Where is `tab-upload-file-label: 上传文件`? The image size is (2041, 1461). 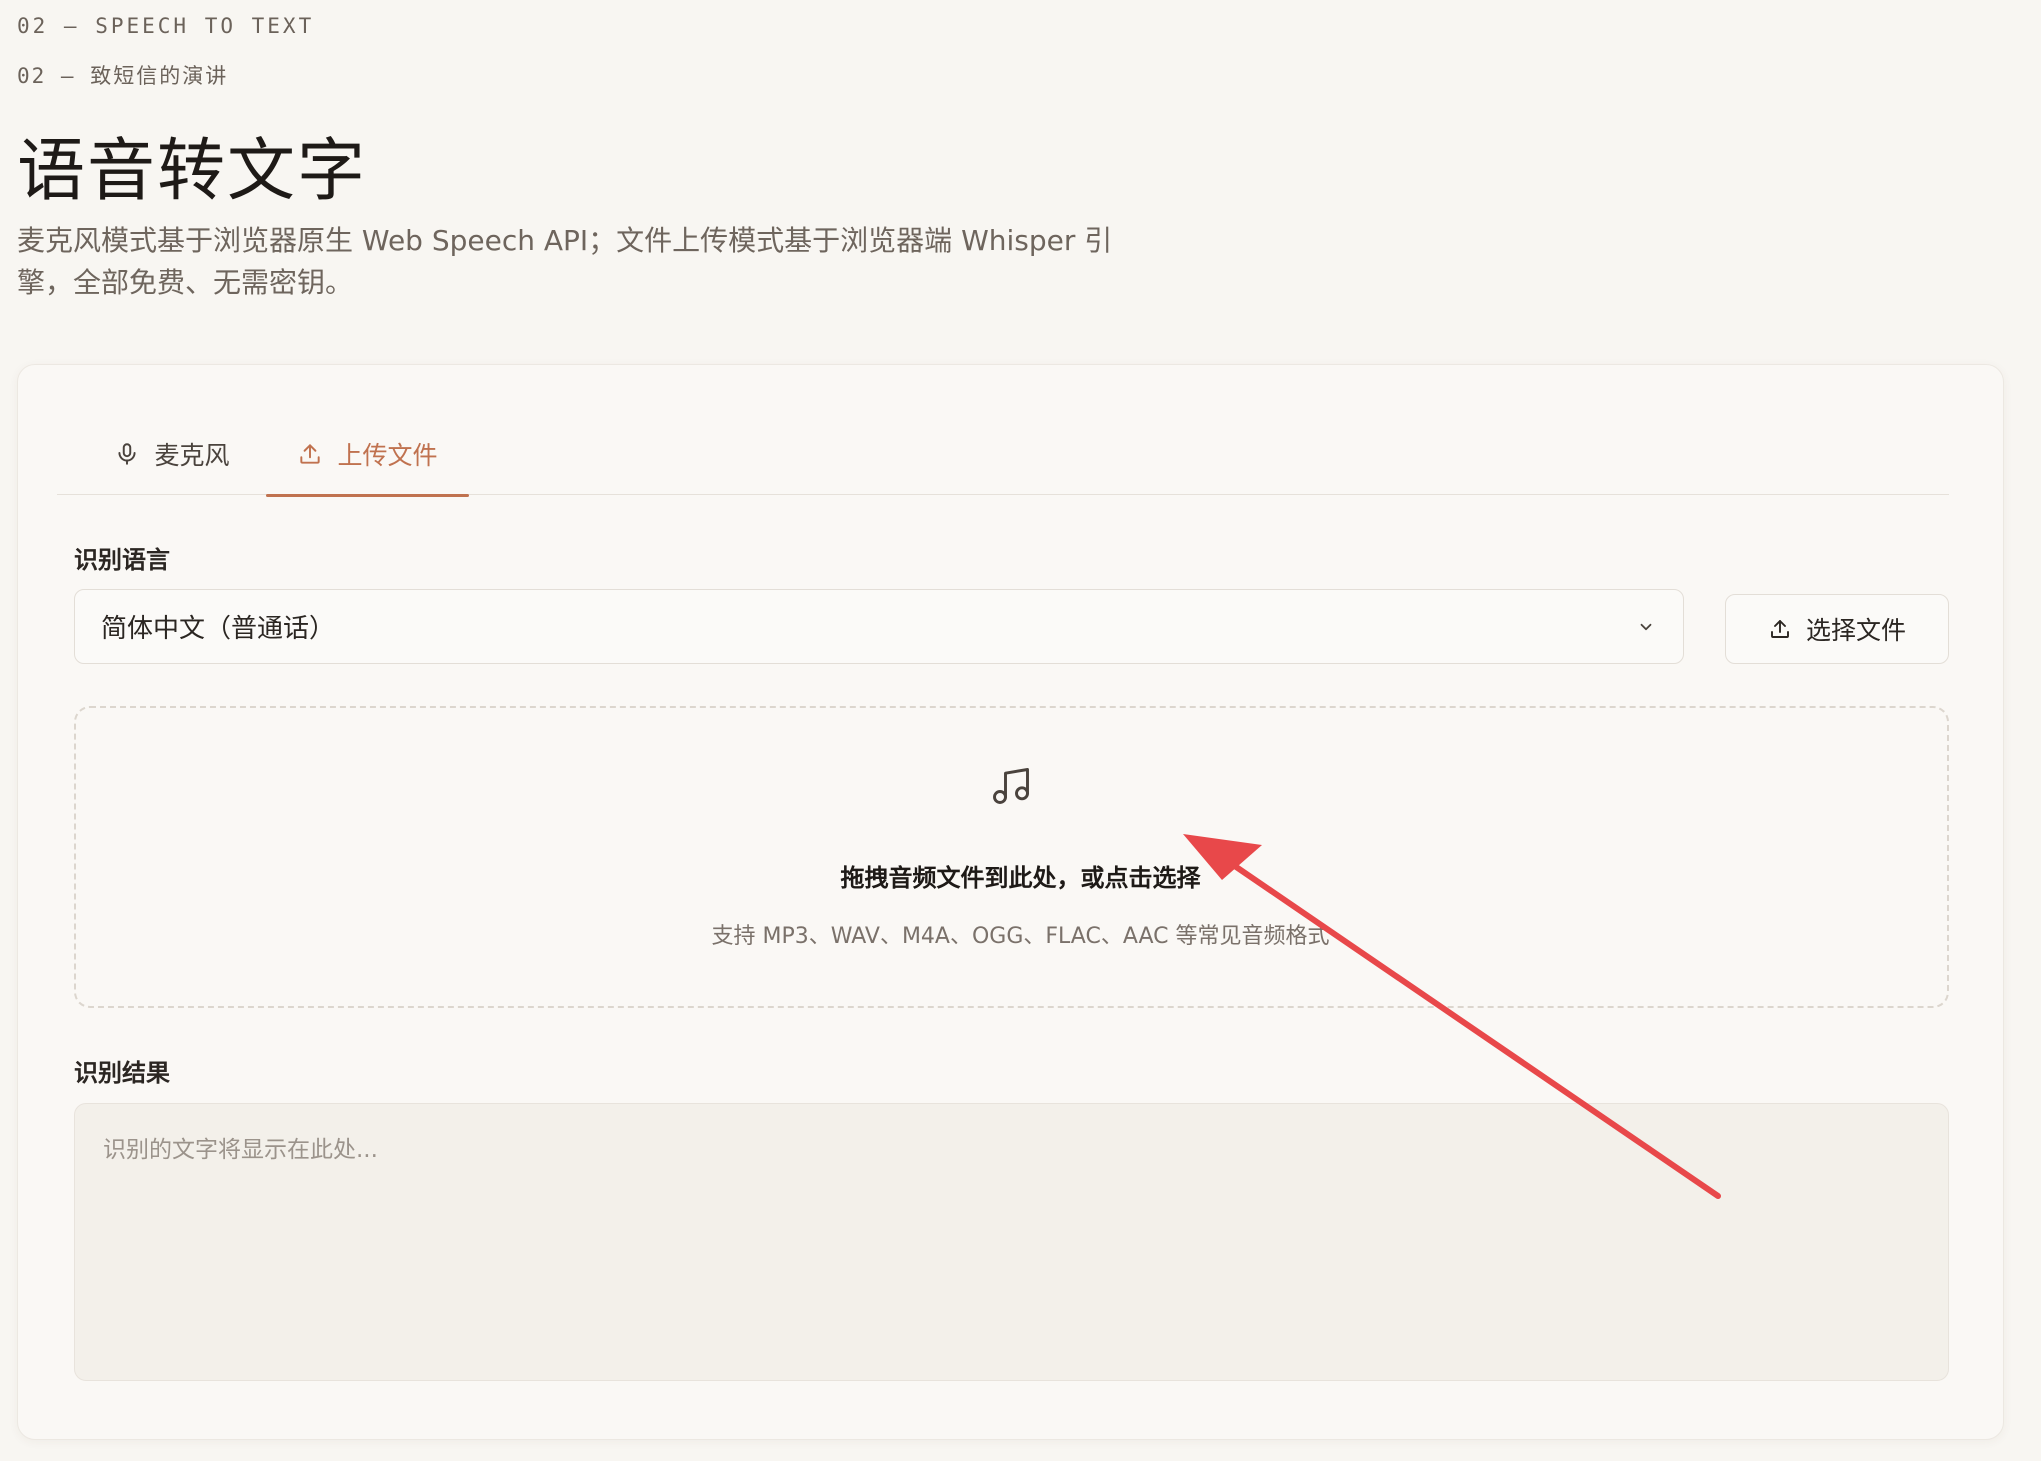 tab-upload-file-label: 上传文件 is located at coordinates (387, 455).